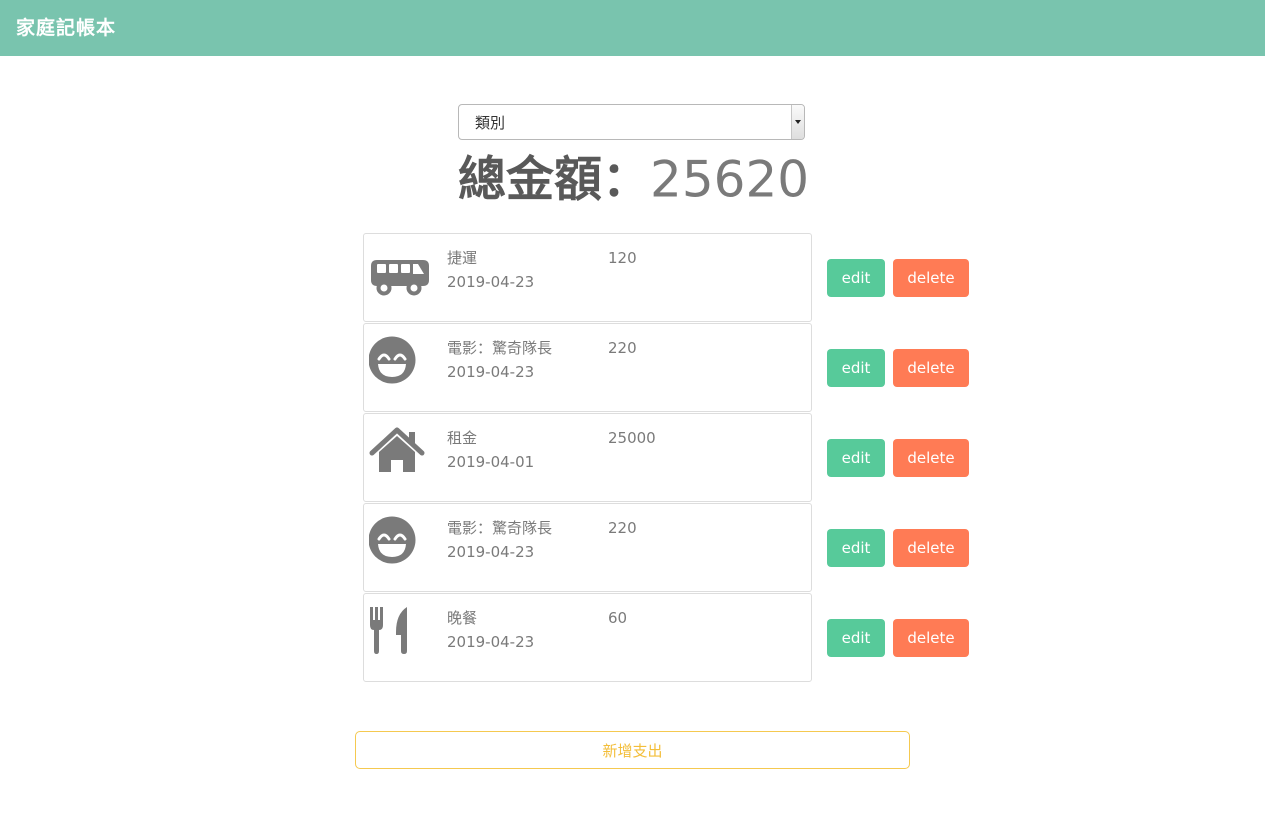  What do you see at coordinates (587, 277) in the screenshot?
I see `expense-card: 捷運 2019-04-23 120` at bounding box center [587, 277].